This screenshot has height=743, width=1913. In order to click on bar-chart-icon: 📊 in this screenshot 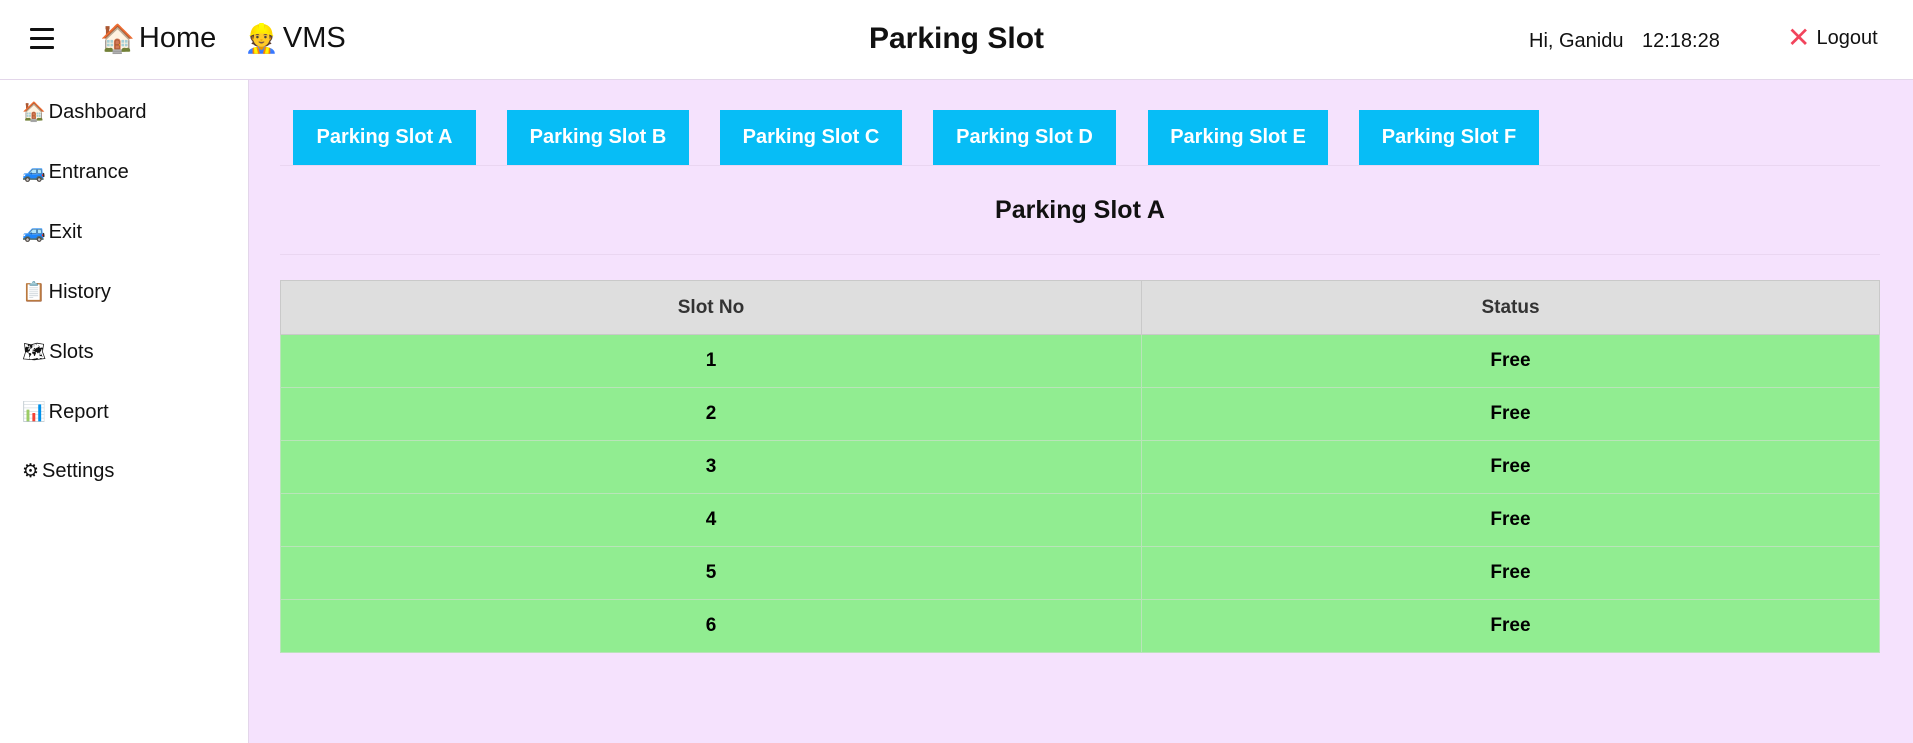, I will do `click(34, 412)`.